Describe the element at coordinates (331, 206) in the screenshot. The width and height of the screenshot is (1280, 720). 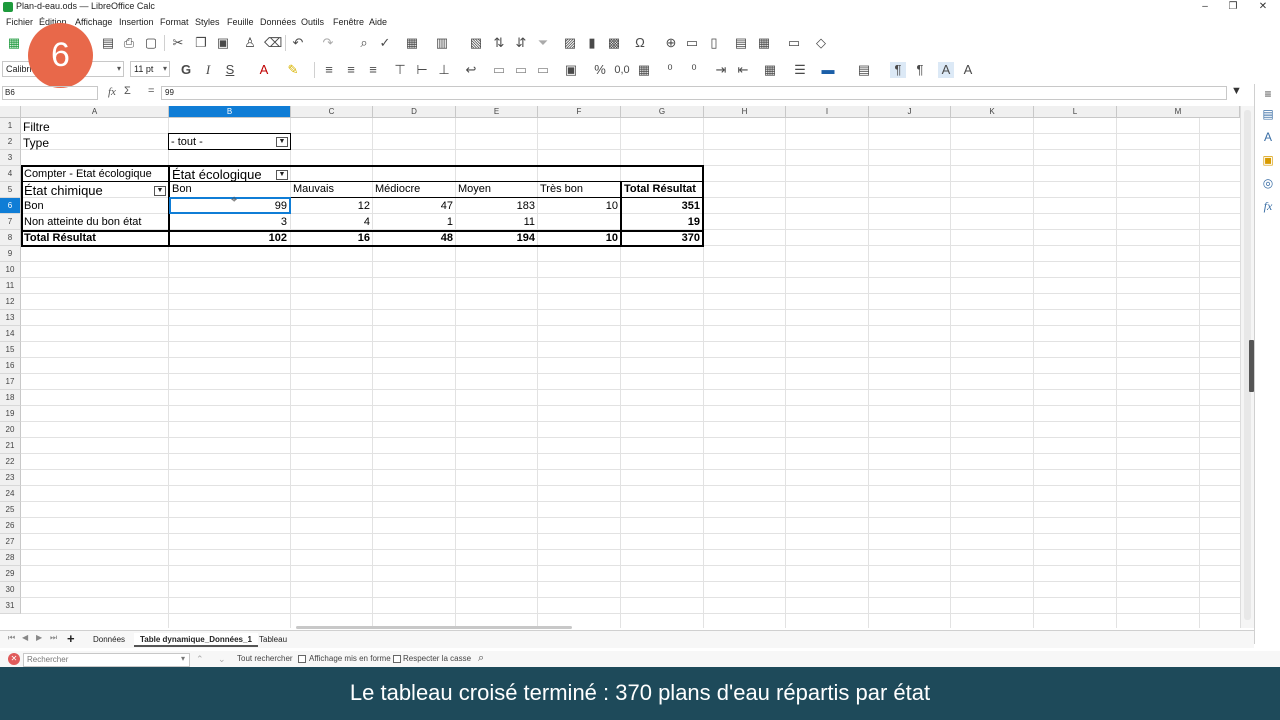
I see `cell-c6: 12` at that location.